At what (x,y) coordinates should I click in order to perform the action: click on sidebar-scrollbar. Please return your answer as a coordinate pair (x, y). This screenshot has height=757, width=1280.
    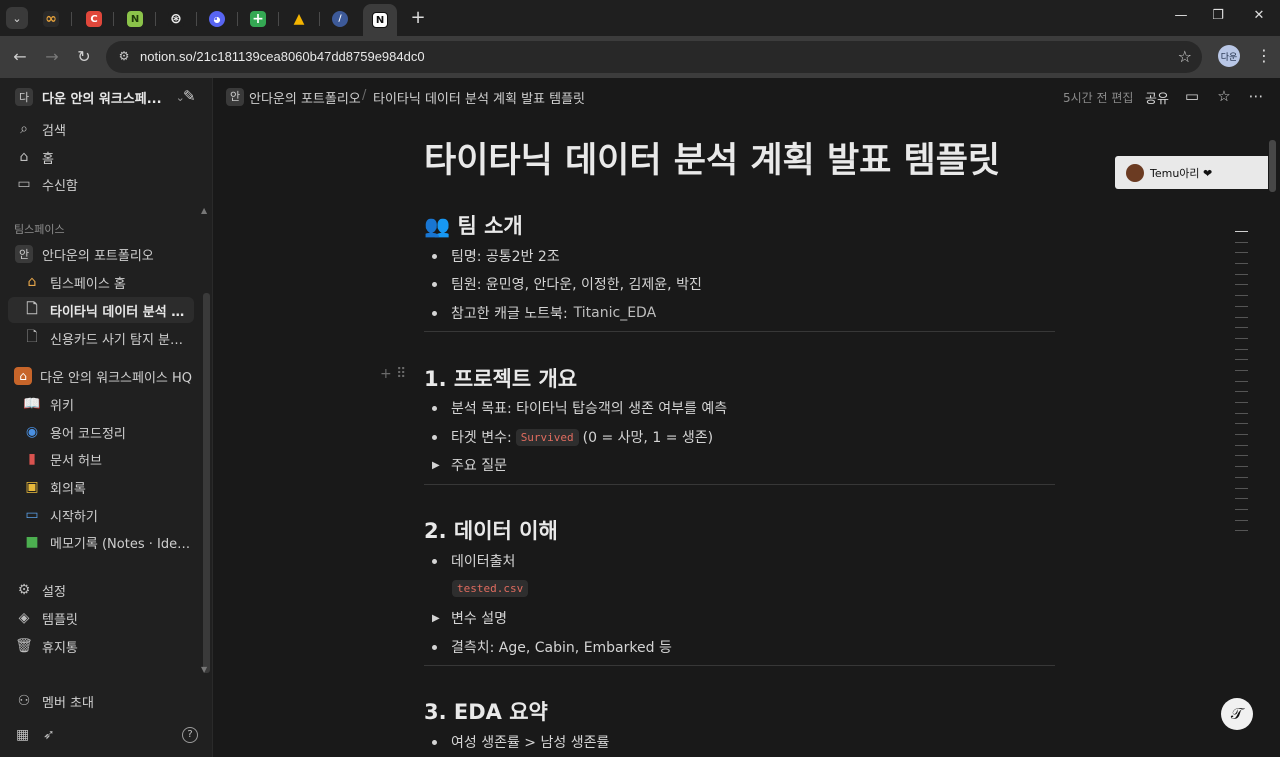
    Looking at the image, I should click on (206, 483).